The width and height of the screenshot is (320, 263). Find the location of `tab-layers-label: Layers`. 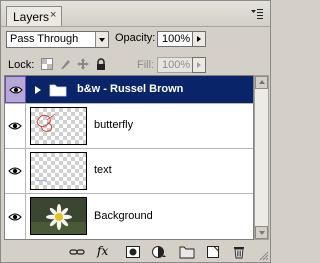

tab-layers-label: Layers is located at coordinates (31, 17).